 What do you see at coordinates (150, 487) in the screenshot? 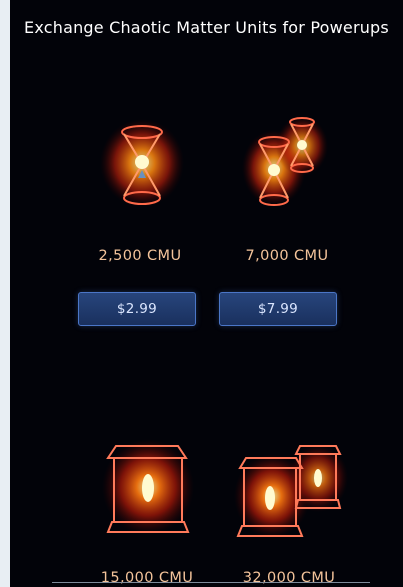
I see `large-lantern-canister-icon` at bounding box center [150, 487].